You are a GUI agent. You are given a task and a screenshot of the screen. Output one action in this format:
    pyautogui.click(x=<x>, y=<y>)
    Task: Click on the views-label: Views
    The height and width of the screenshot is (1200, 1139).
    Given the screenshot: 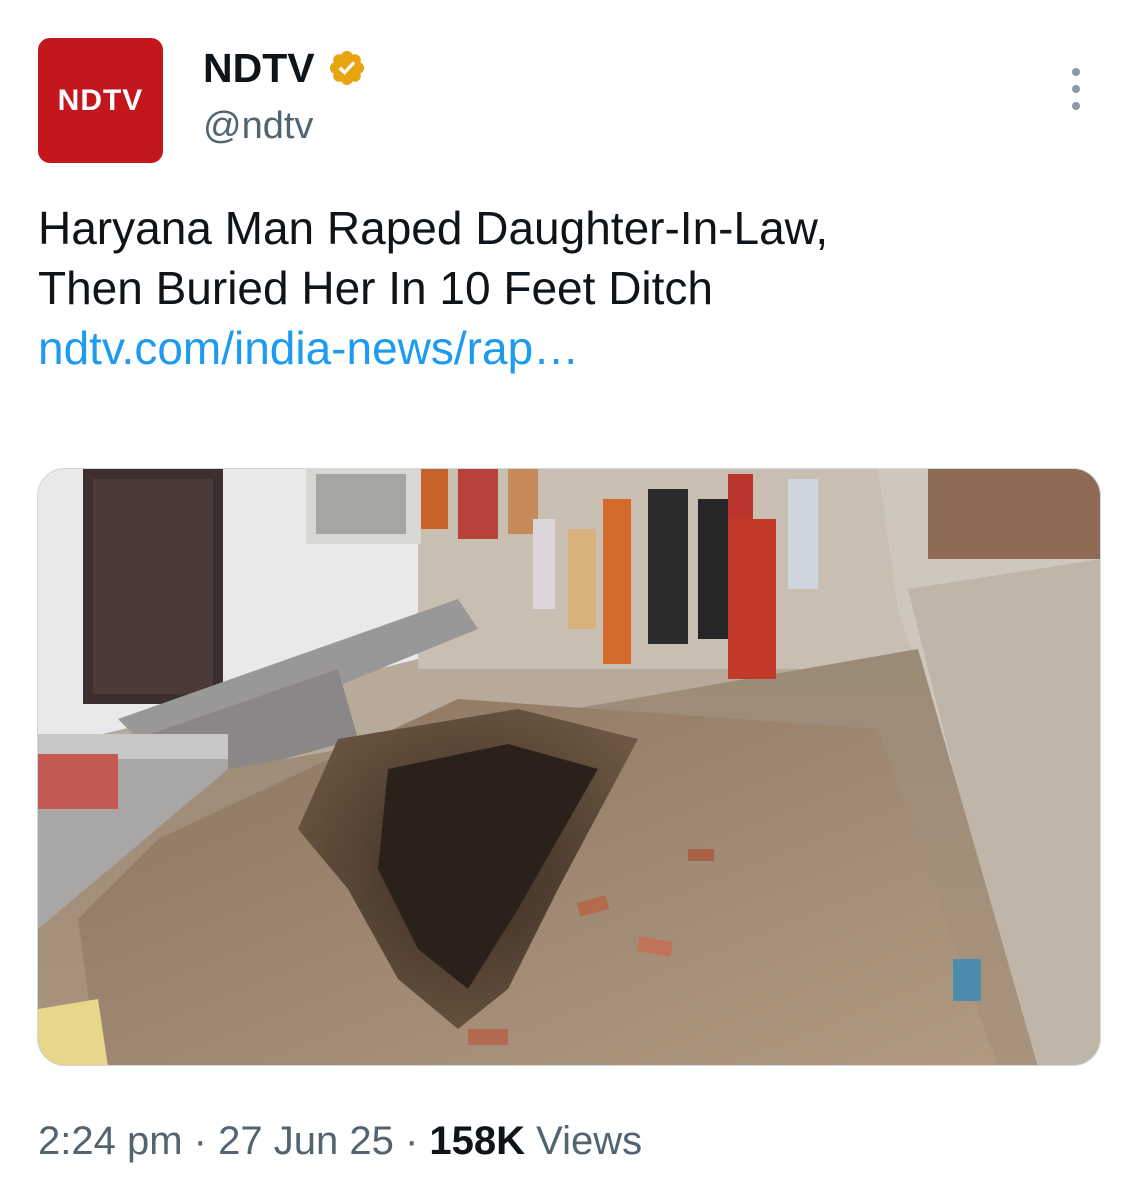 What is the action you would take?
    pyautogui.click(x=589, y=1141)
    